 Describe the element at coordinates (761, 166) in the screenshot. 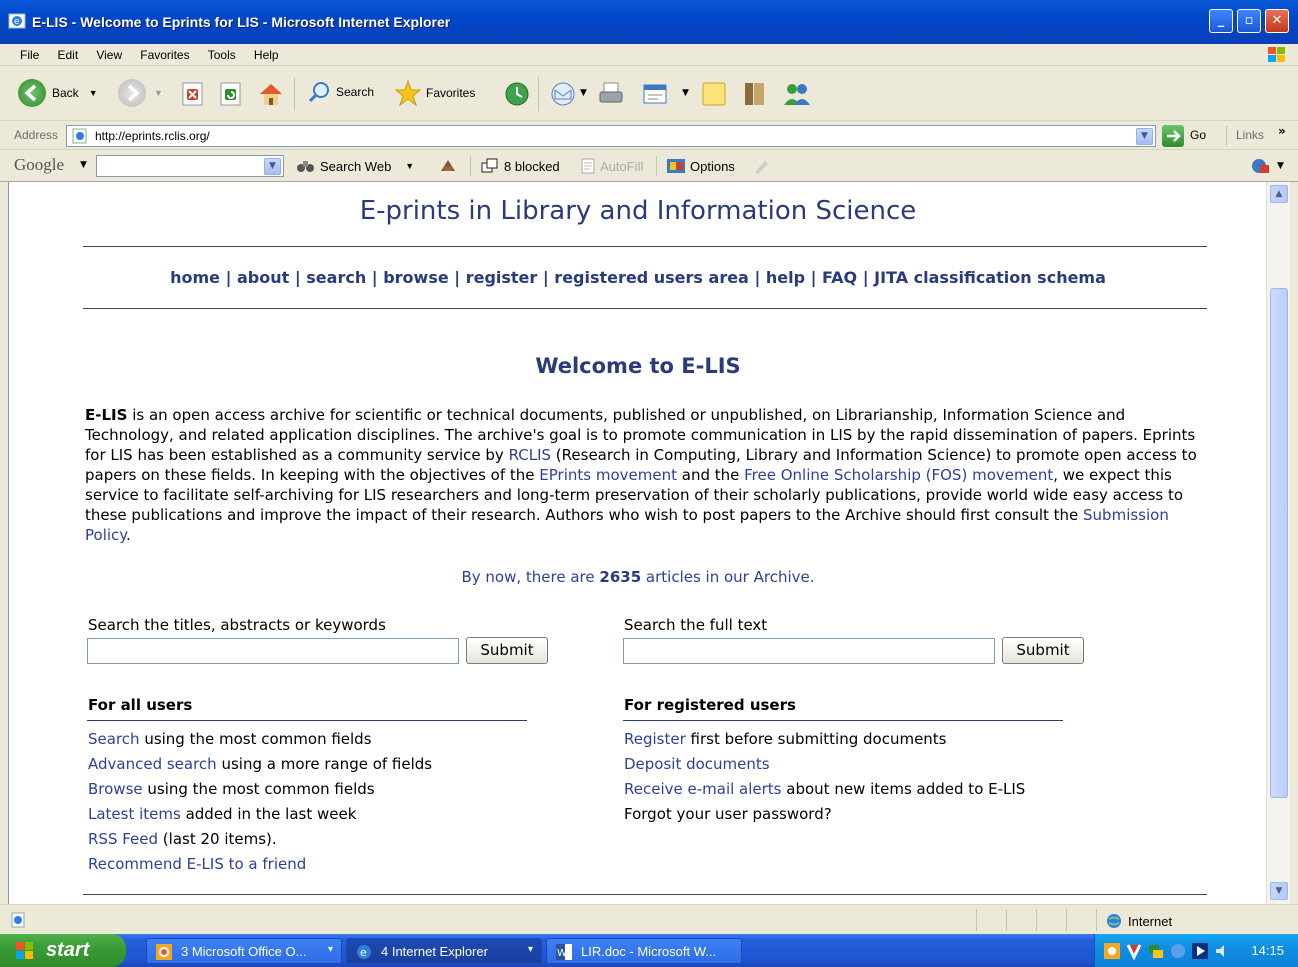

I see `highlight-pen-icon` at that location.